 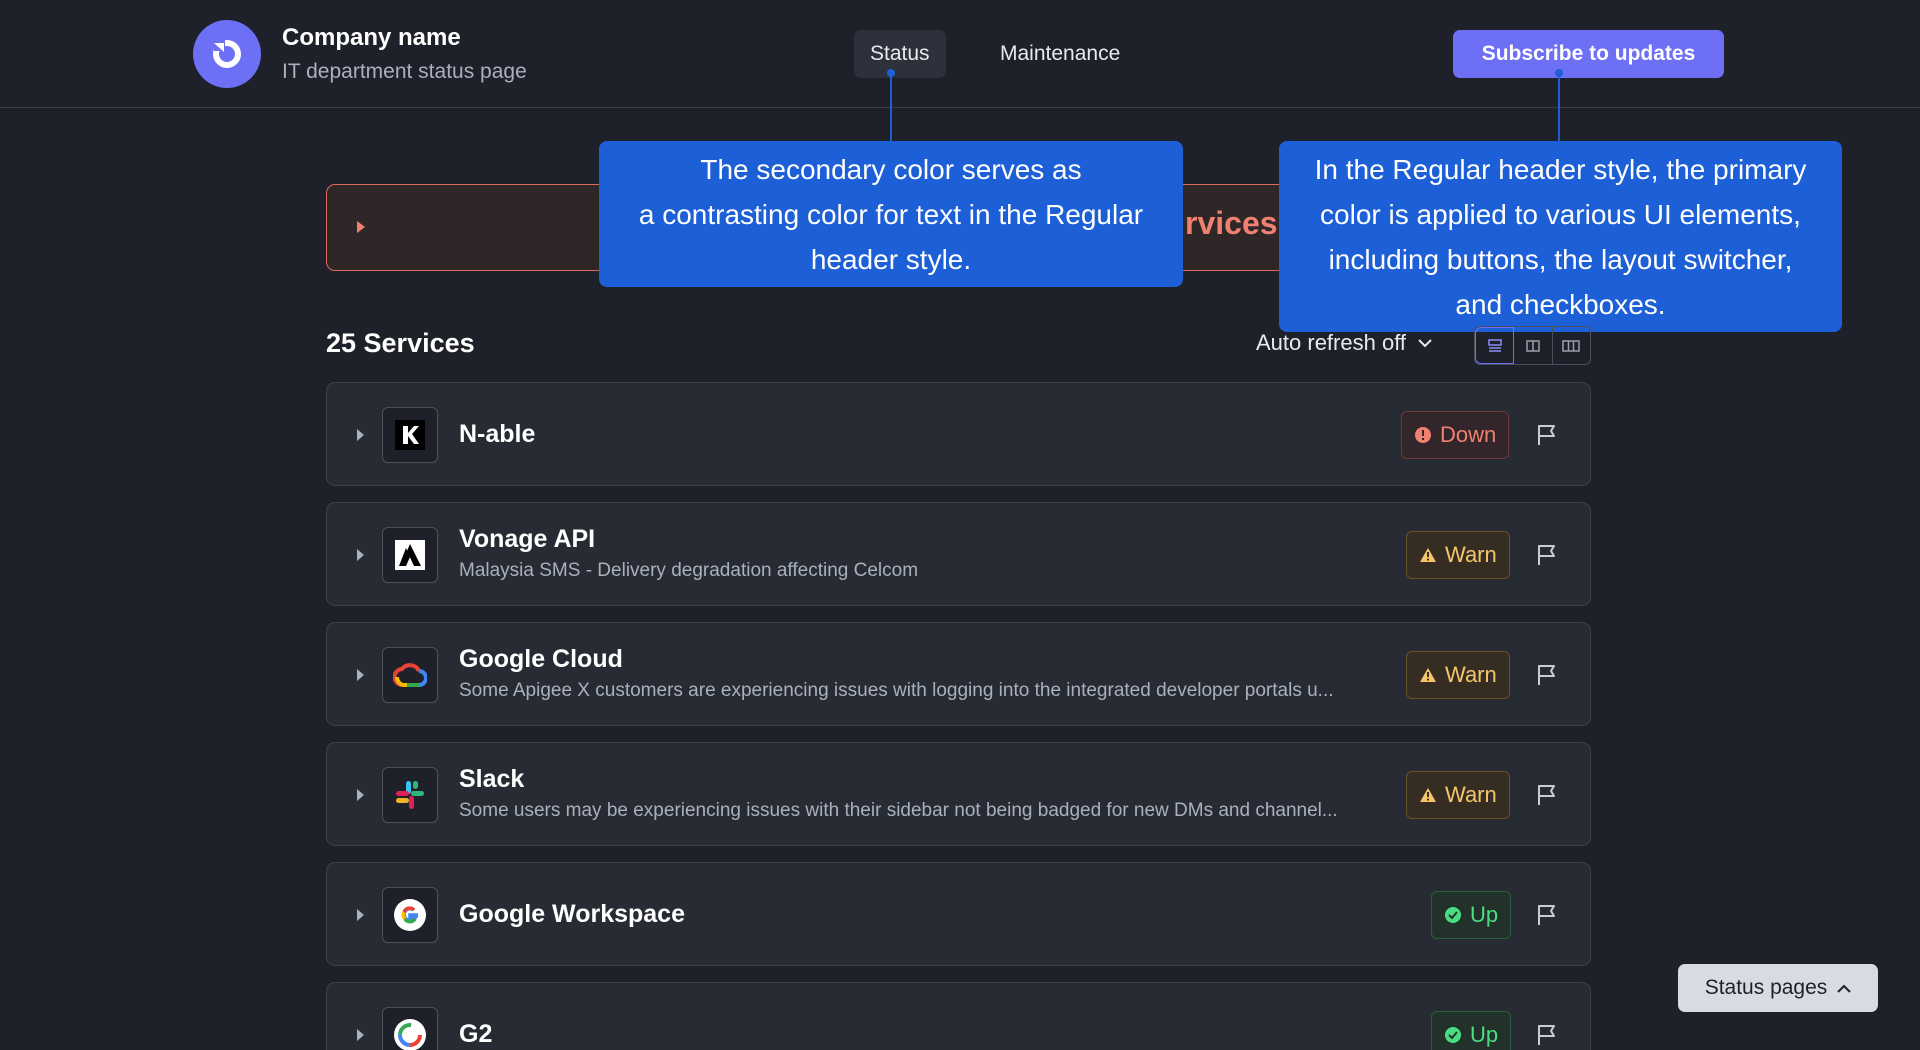 What do you see at coordinates (1423, 435) in the screenshot?
I see `alert-circle-icon` at bounding box center [1423, 435].